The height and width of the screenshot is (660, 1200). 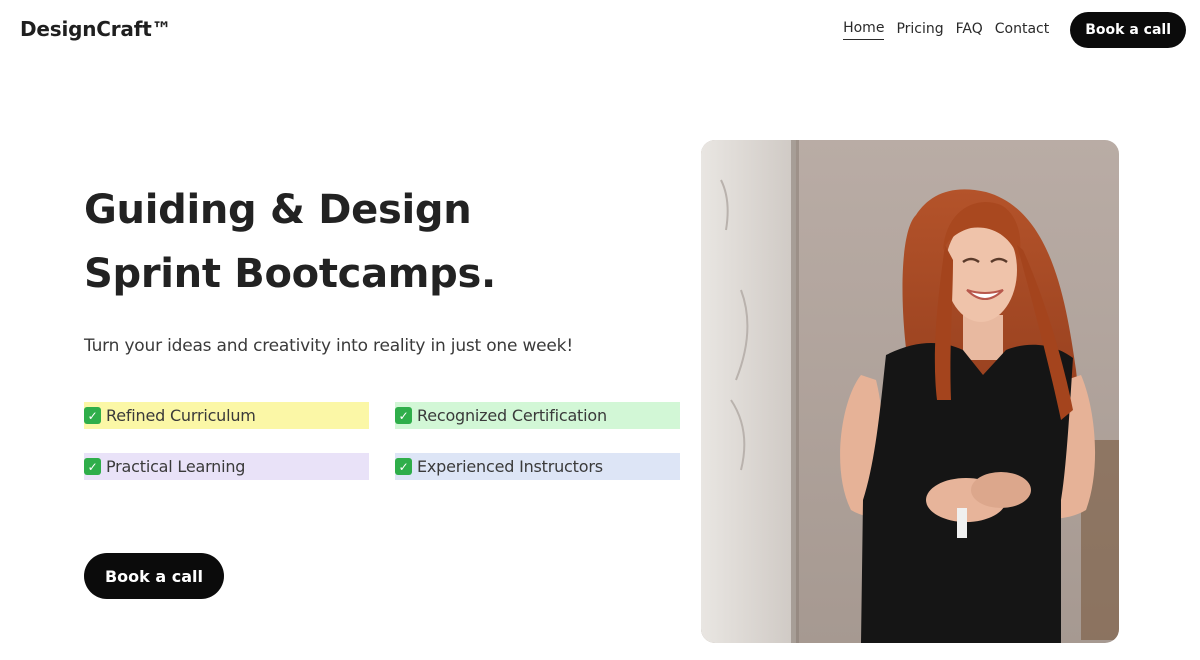 I want to click on feature-item: ✓ Experienced Instructors, so click(x=537, y=466).